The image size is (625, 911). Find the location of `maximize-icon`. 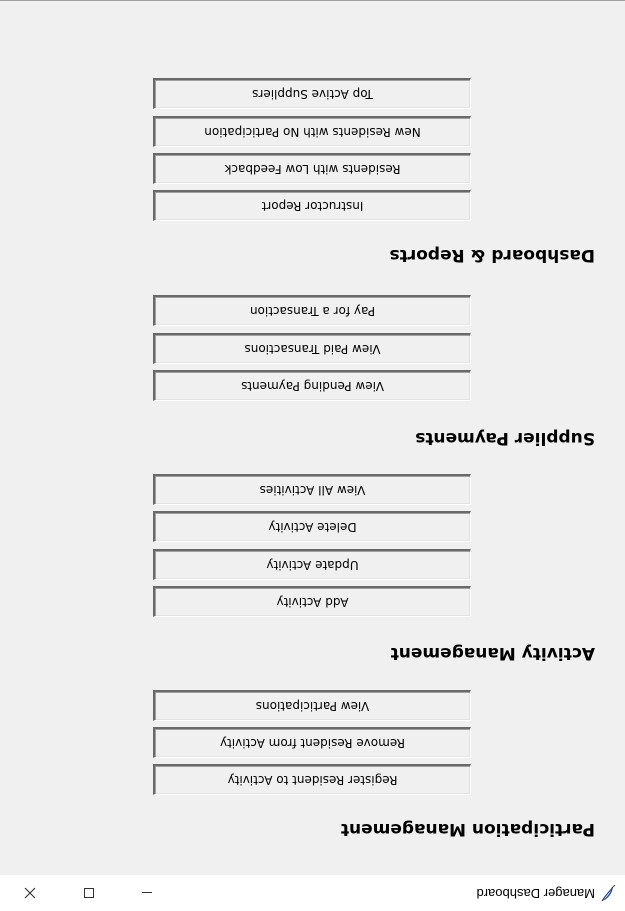

maximize-icon is located at coordinates (89, 893).